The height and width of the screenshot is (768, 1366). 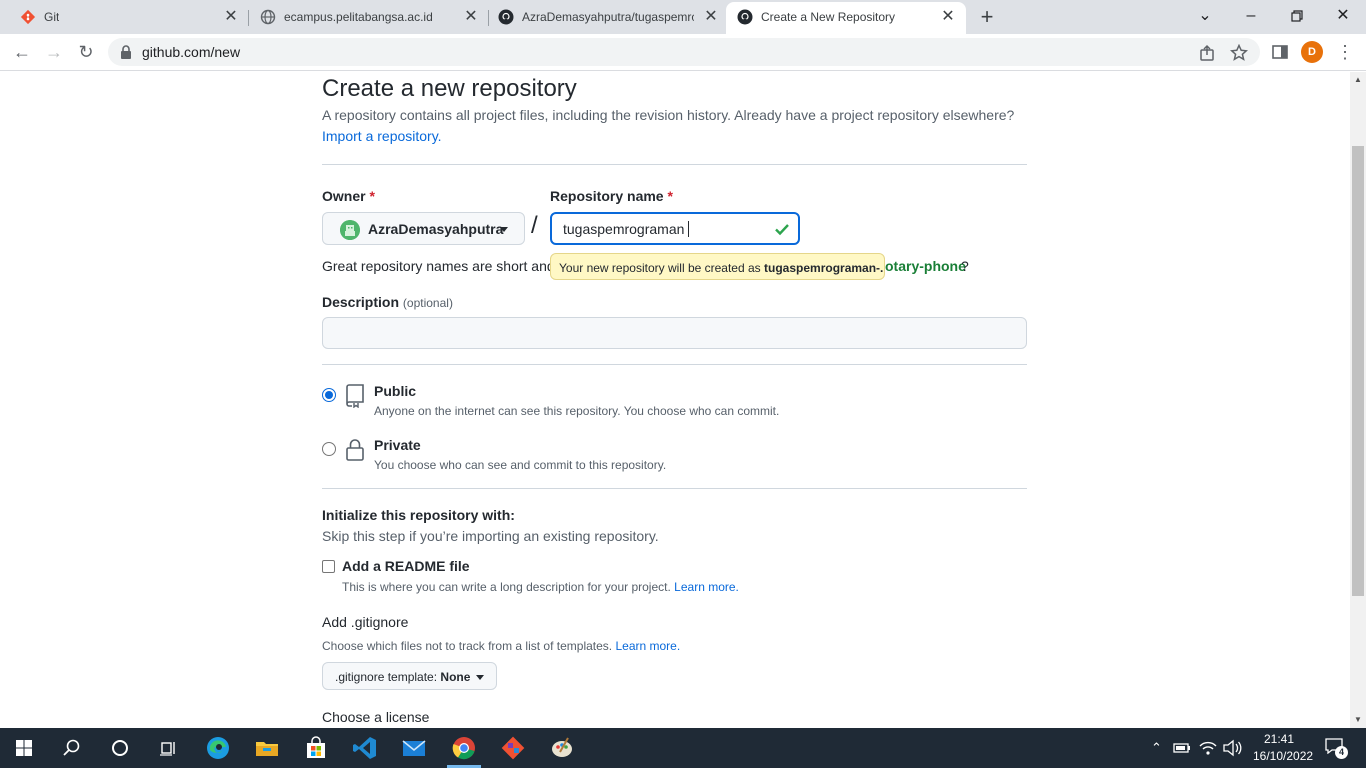 I want to click on window-close-icon: ✕, so click(x=1343, y=16).